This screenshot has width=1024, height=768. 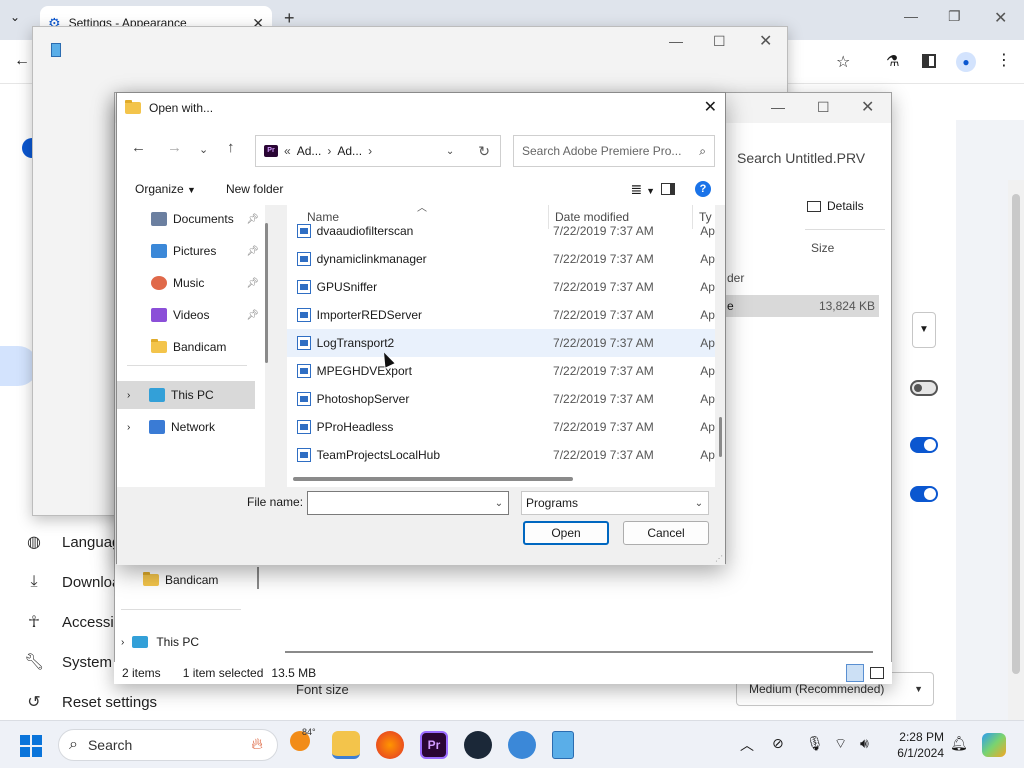 What do you see at coordinates (378, 151) in the screenshot?
I see `address-bar: Pr « Ad... › Ad... › ⌄ ↻` at bounding box center [378, 151].